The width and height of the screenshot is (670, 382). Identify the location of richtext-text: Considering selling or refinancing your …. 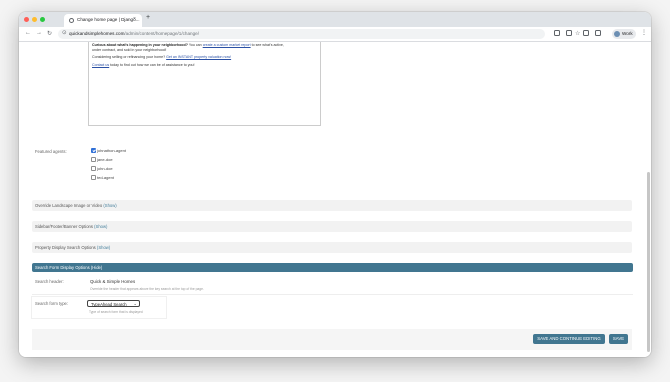
(129, 57).